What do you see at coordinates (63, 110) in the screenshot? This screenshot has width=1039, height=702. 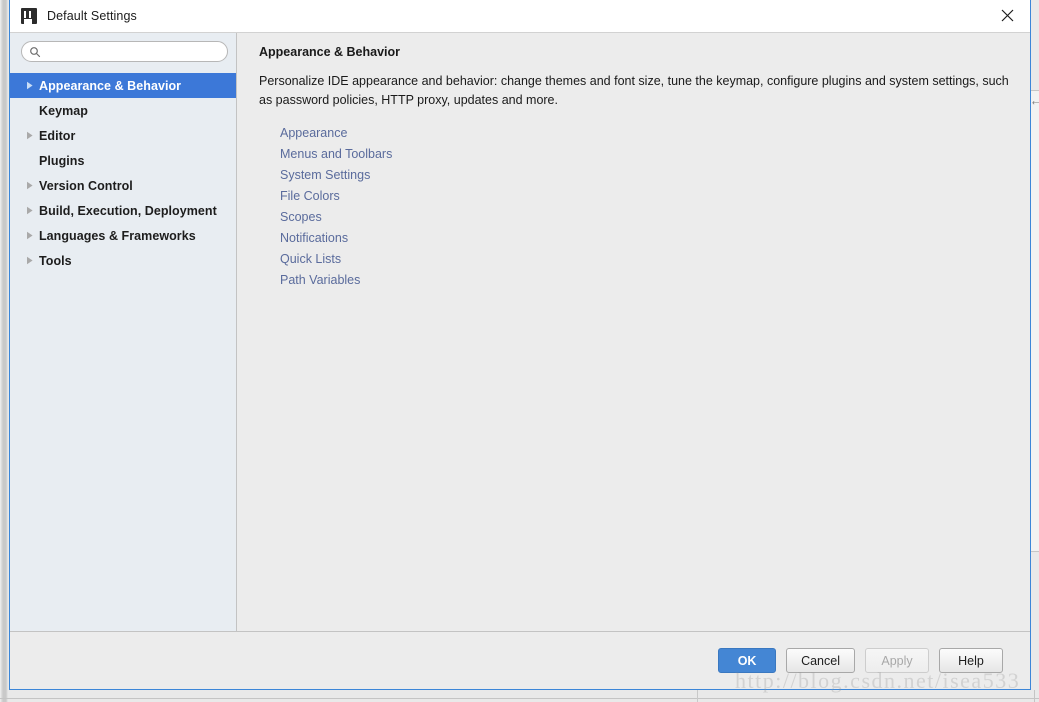 I see `sidebar-item-label: Keymap` at bounding box center [63, 110].